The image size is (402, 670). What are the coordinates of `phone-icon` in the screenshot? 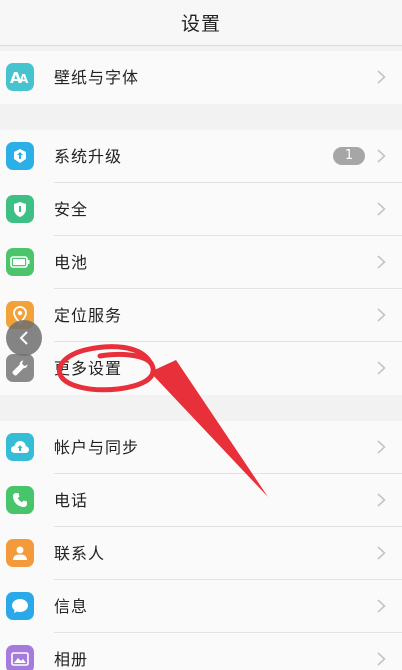 It's located at (20, 500).